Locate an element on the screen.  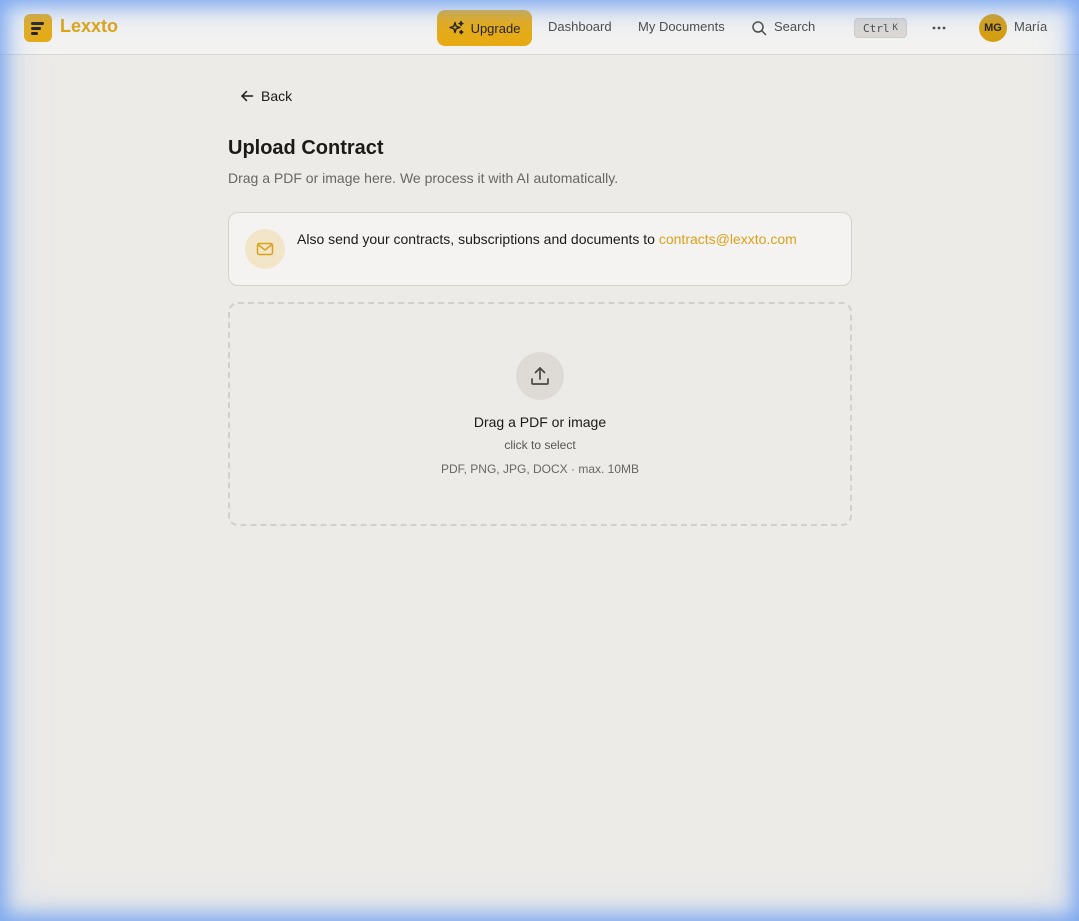
shortcut-key-ctrl: Ctrl is located at coordinates (876, 28).